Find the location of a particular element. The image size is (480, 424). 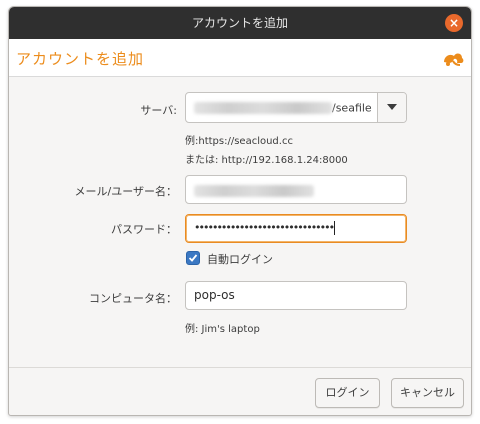

footer-divider is located at coordinates (240, 367).